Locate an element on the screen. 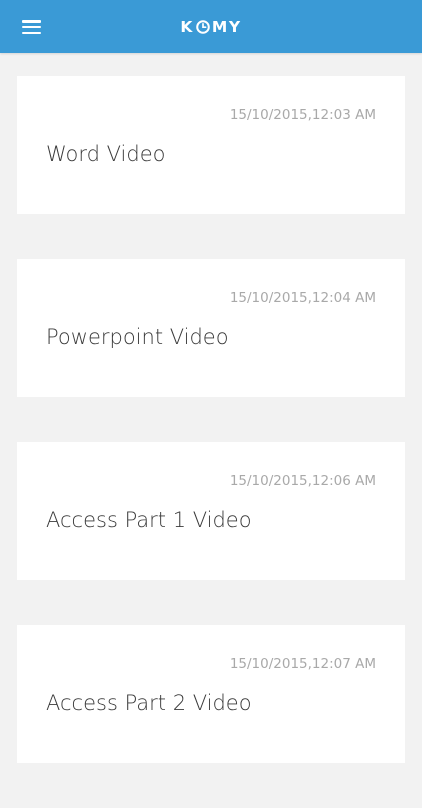 The width and height of the screenshot is (422, 808). video-title: Access Part 2 Video is located at coordinates (149, 703).